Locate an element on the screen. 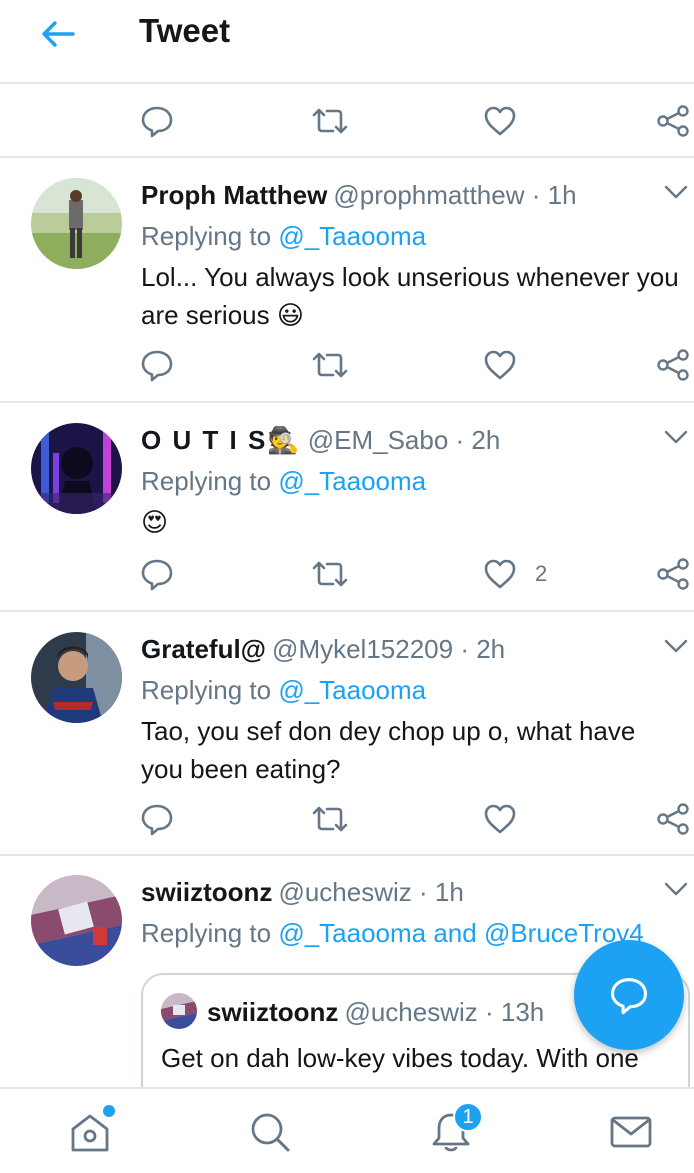 This screenshot has width=694, height=1173. replying-to: Replying to @_Taaooma and @BruceTroy4 is located at coordinates (392, 933).